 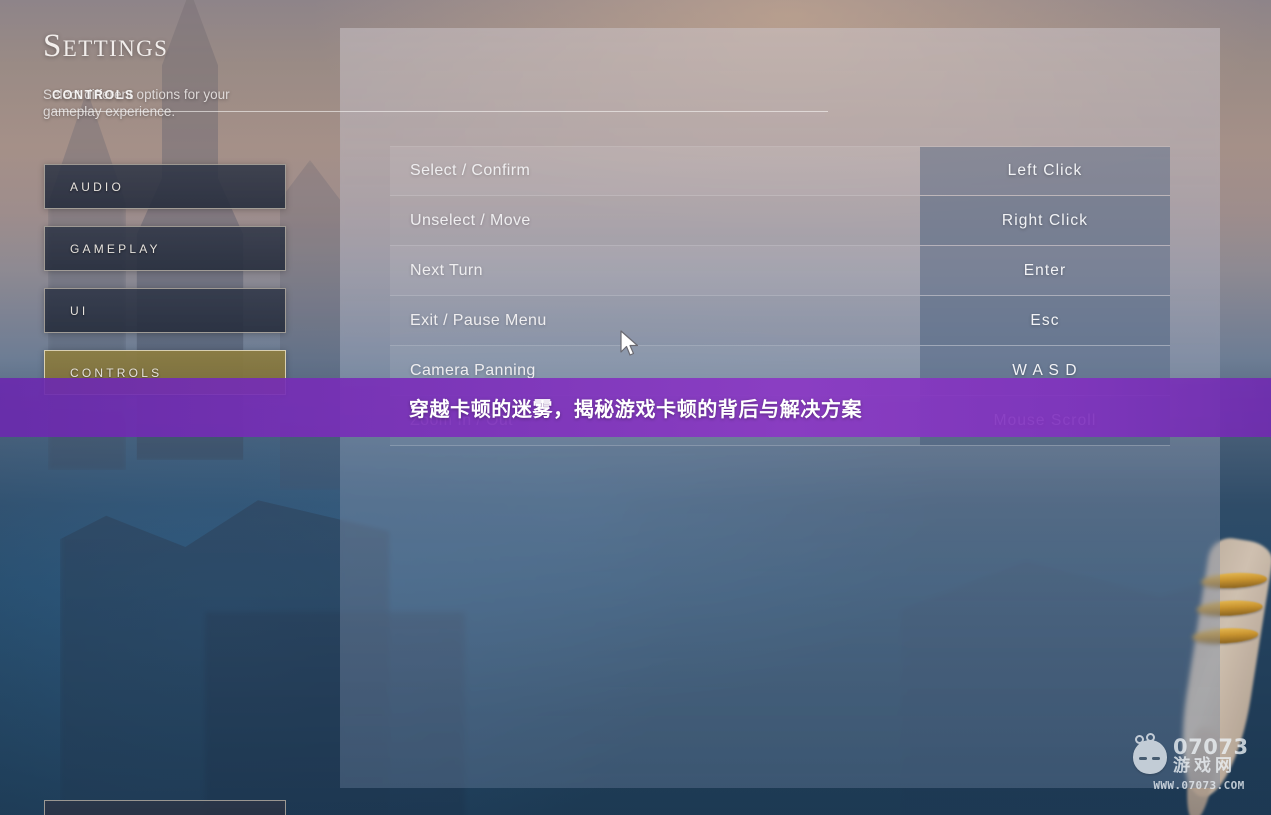 I want to click on ad-banner: 穿越卡顿的迷雾，揭秘游戏卡顿的背后与解决方案, so click(x=635, y=407).